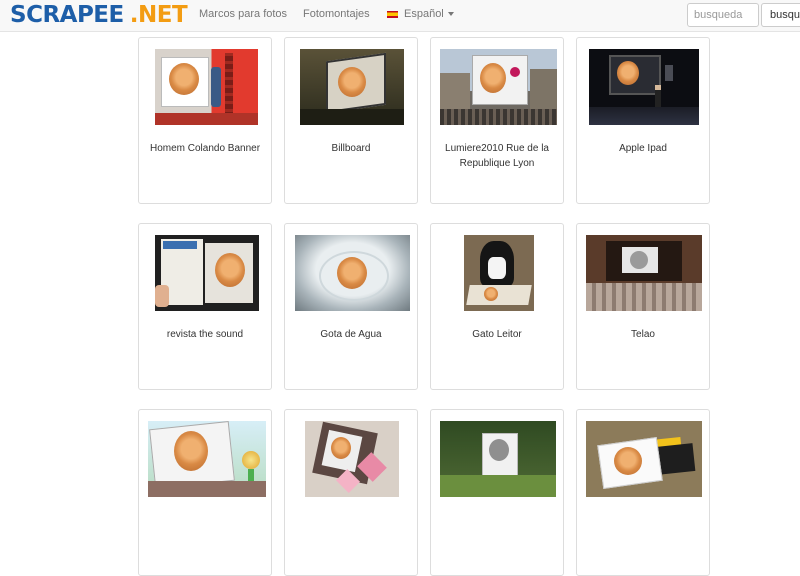 The height and width of the screenshot is (576, 800). What do you see at coordinates (392, 14) in the screenshot?
I see `spain-flag-icon` at bounding box center [392, 14].